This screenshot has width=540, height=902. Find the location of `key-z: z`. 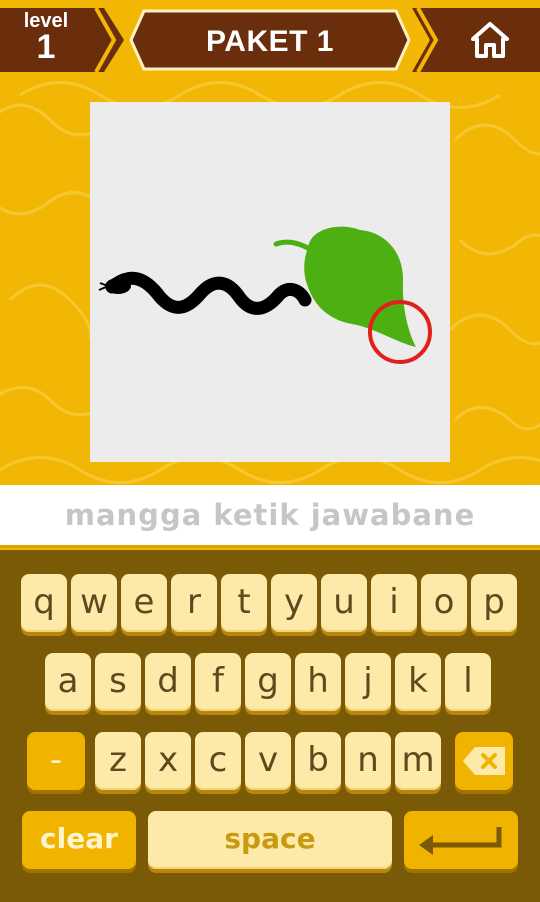

key-z: z is located at coordinates (118, 761).